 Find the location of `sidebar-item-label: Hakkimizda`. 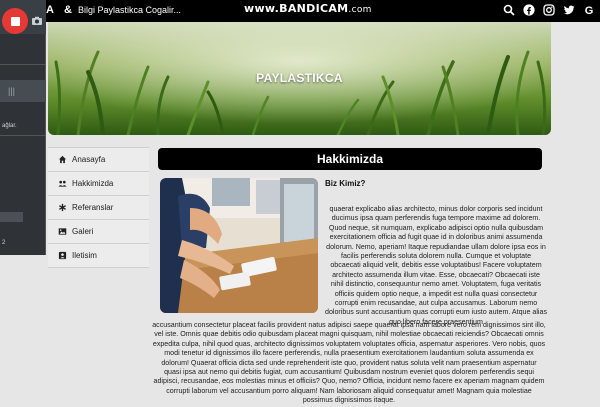

sidebar-item-label: Hakkimizda is located at coordinates (93, 183).